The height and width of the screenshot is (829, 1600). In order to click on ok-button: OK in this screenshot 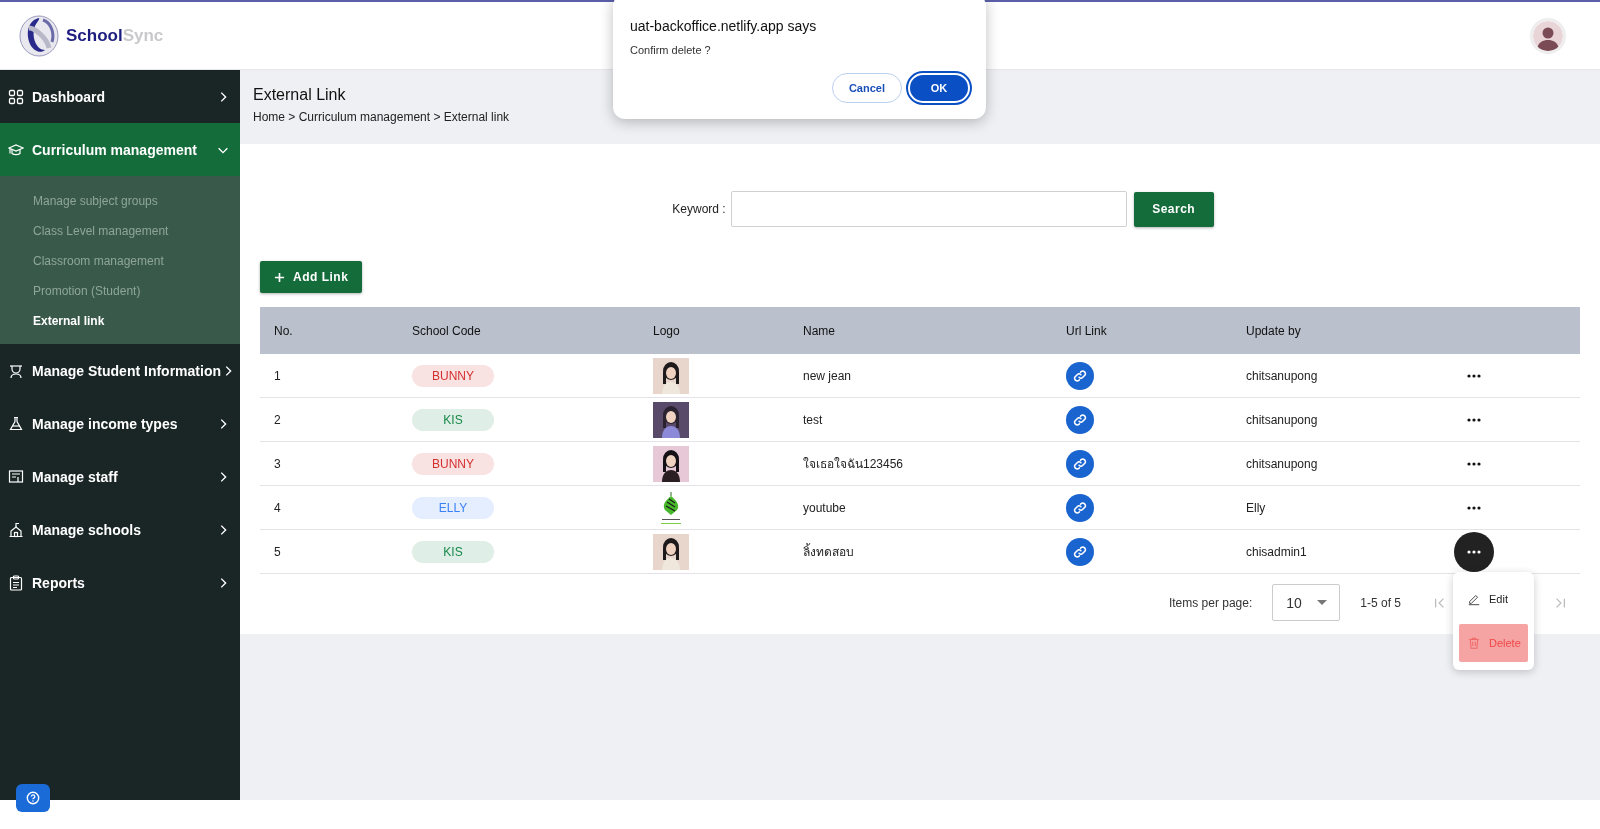, I will do `click(939, 88)`.